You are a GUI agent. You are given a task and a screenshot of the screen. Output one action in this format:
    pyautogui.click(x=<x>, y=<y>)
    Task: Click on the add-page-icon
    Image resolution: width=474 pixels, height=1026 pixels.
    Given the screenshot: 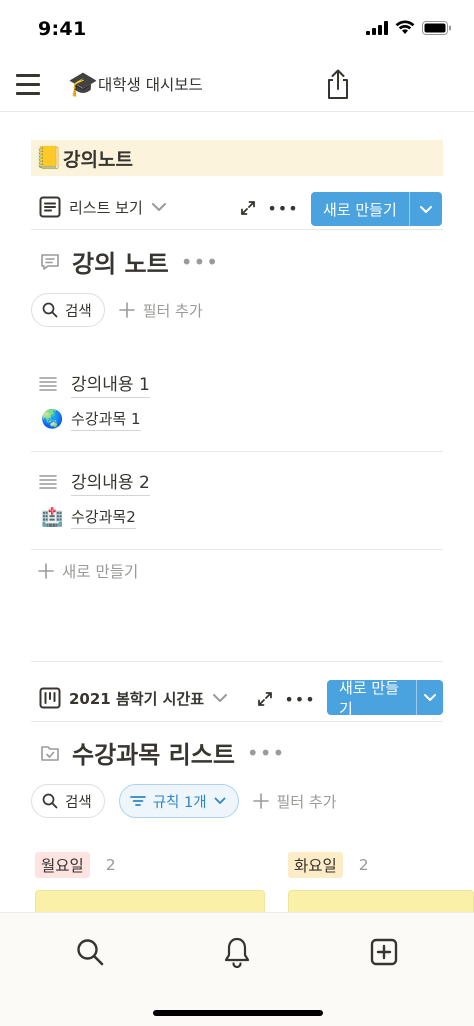 What is the action you would take?
    pyautogui.click(x=384, y=952)
    